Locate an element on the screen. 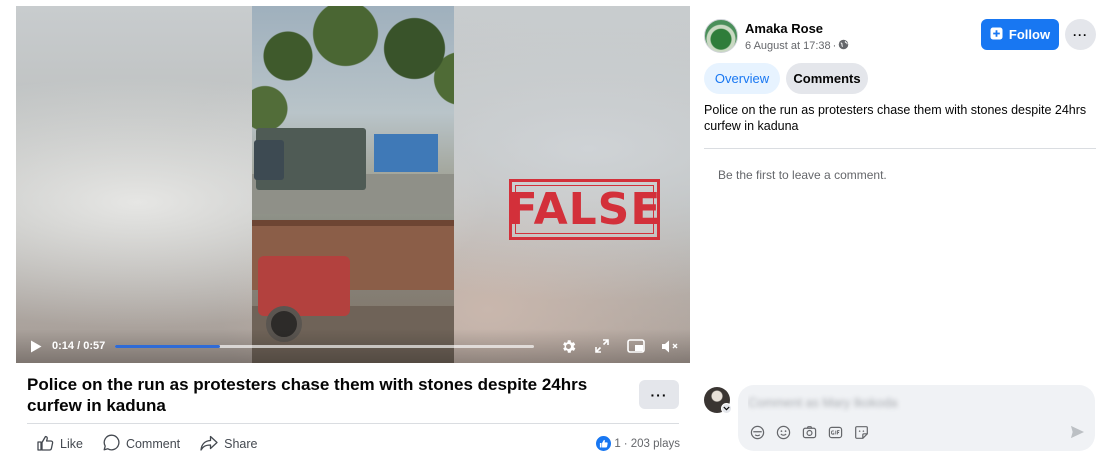  tab-comments: Comments is located at coordinates (827, 78).